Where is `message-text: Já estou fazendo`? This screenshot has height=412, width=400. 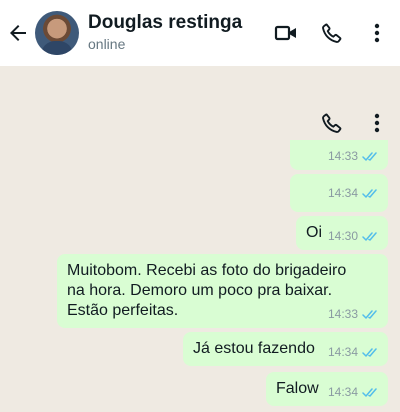 message-text: Já estou fazendo is located at coordinates (254, 348).